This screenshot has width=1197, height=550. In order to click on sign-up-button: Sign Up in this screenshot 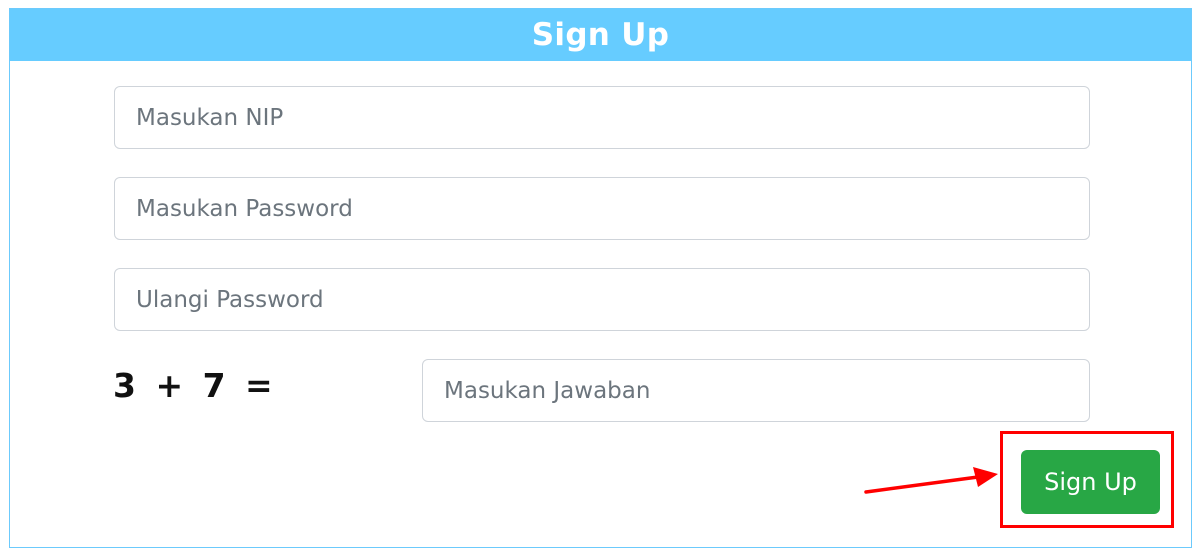, I will do `click(1090, 482)`.